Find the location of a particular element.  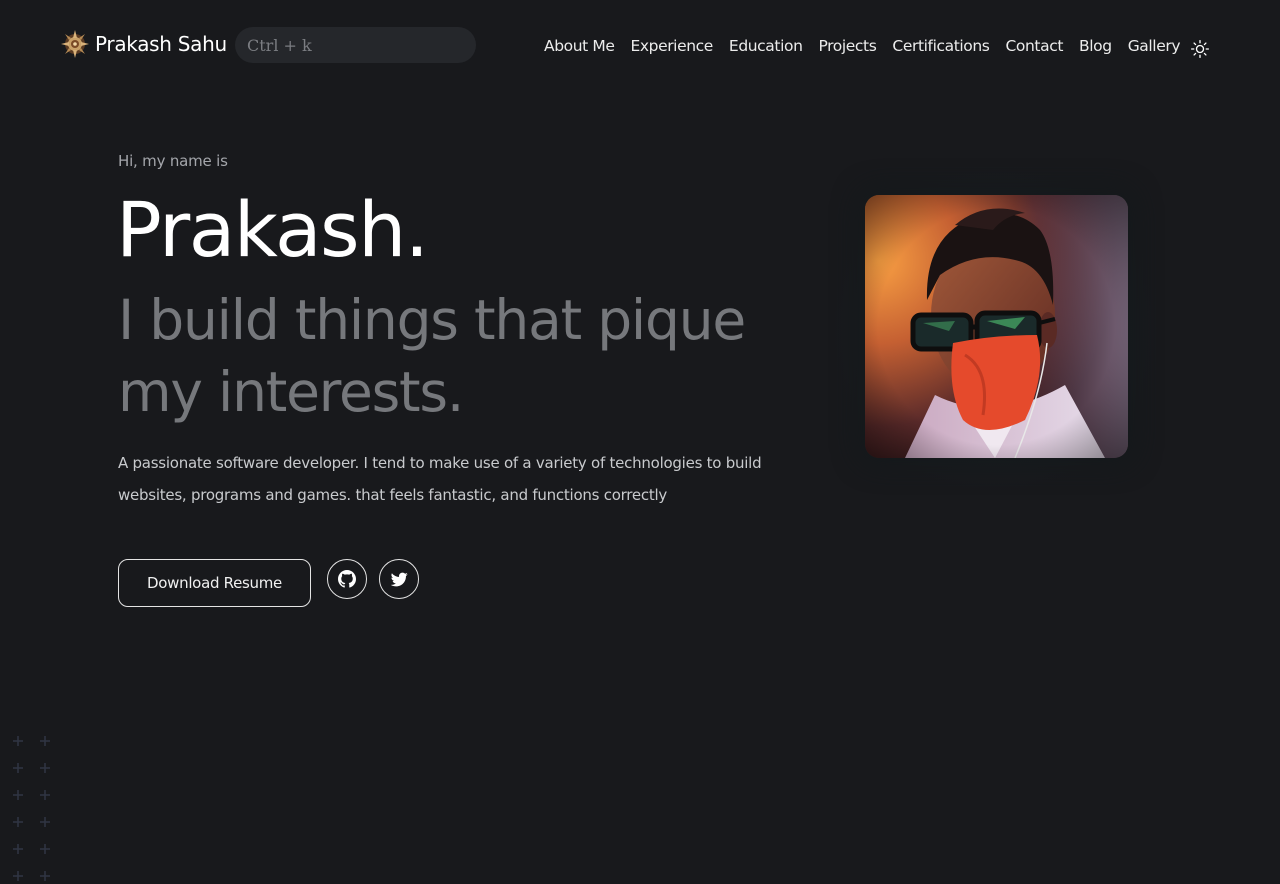

nav-blog: Blog is located at coordinates (1095, 46).